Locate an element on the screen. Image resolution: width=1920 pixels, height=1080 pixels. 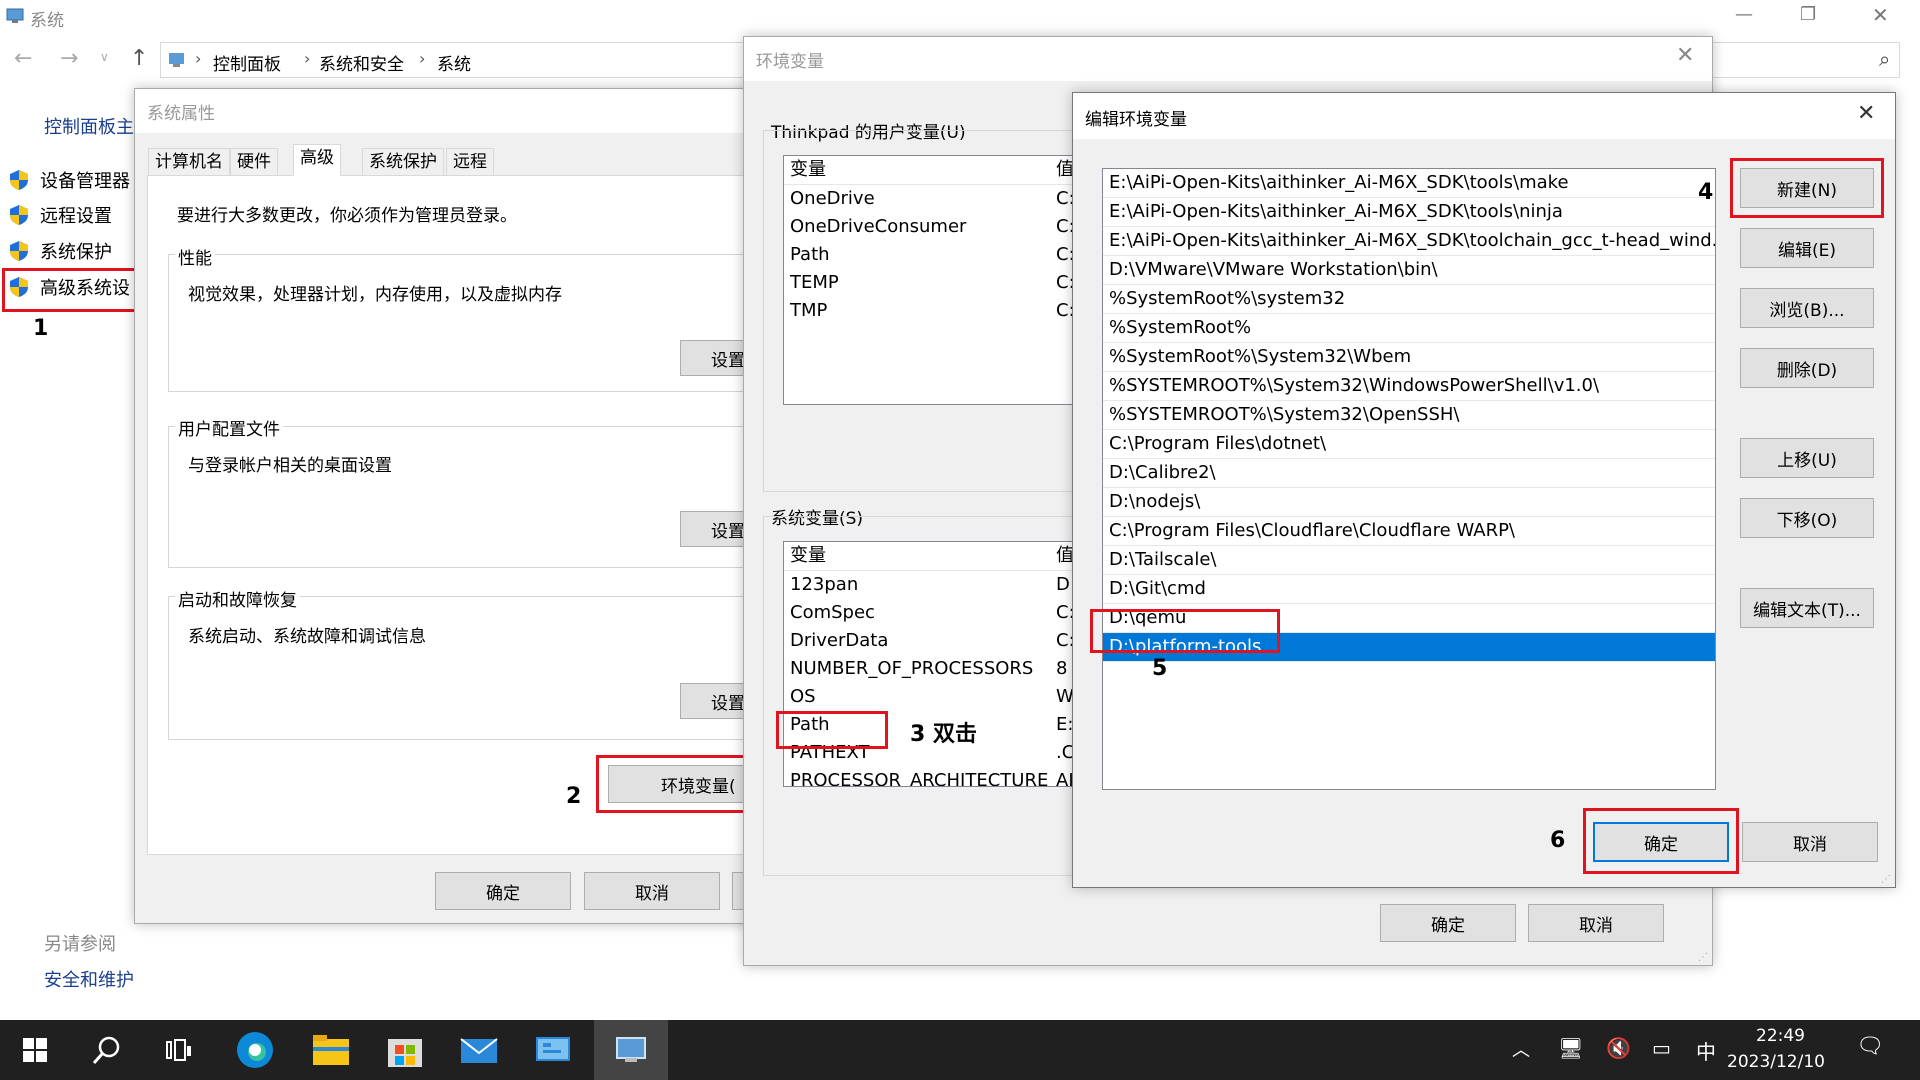
breadcrumb-item: 系统 is located at coordinates (454, 62).